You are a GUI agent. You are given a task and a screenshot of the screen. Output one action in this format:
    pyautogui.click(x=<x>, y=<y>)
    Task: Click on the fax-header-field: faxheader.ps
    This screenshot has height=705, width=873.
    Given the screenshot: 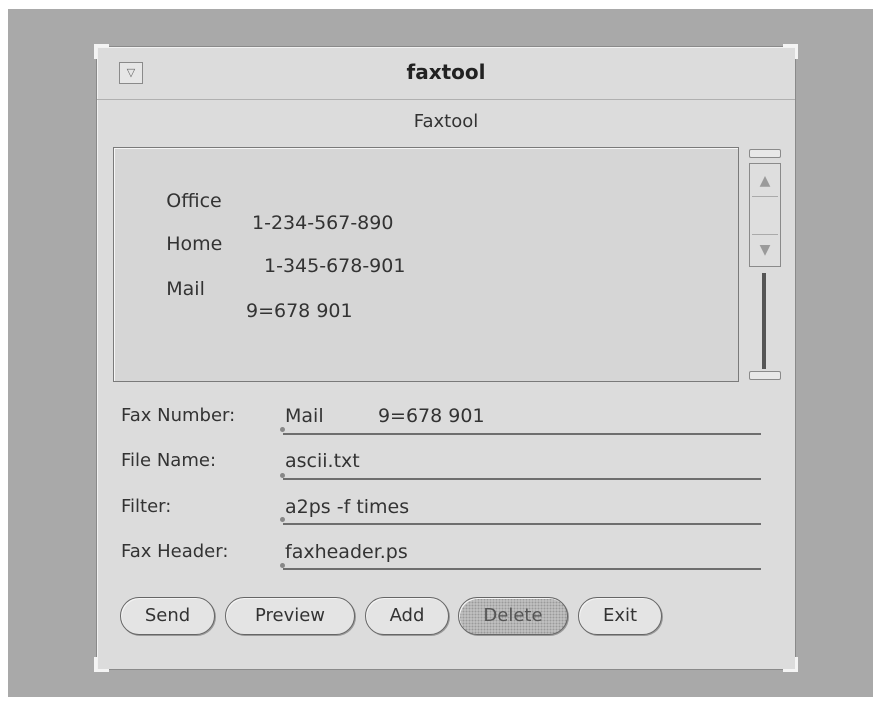 What is the action you would take?
    pyautogui.click(x=346, y=552)
    